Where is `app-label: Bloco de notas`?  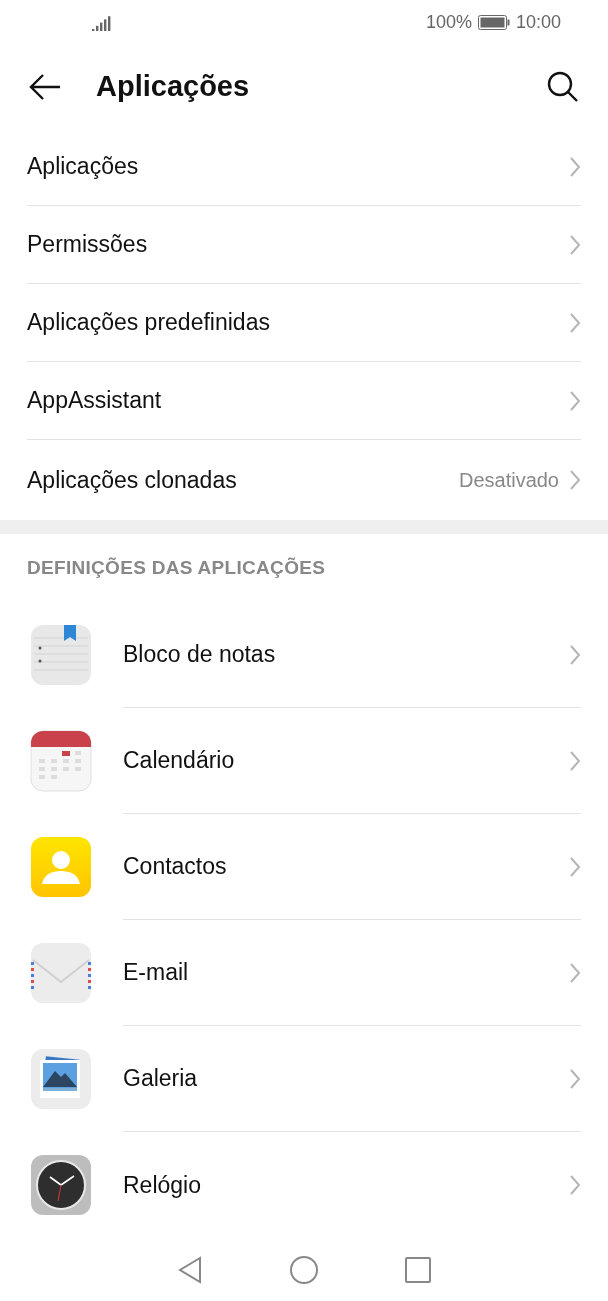
app-label: Bloco de notas is located at coordinates (200, 654).